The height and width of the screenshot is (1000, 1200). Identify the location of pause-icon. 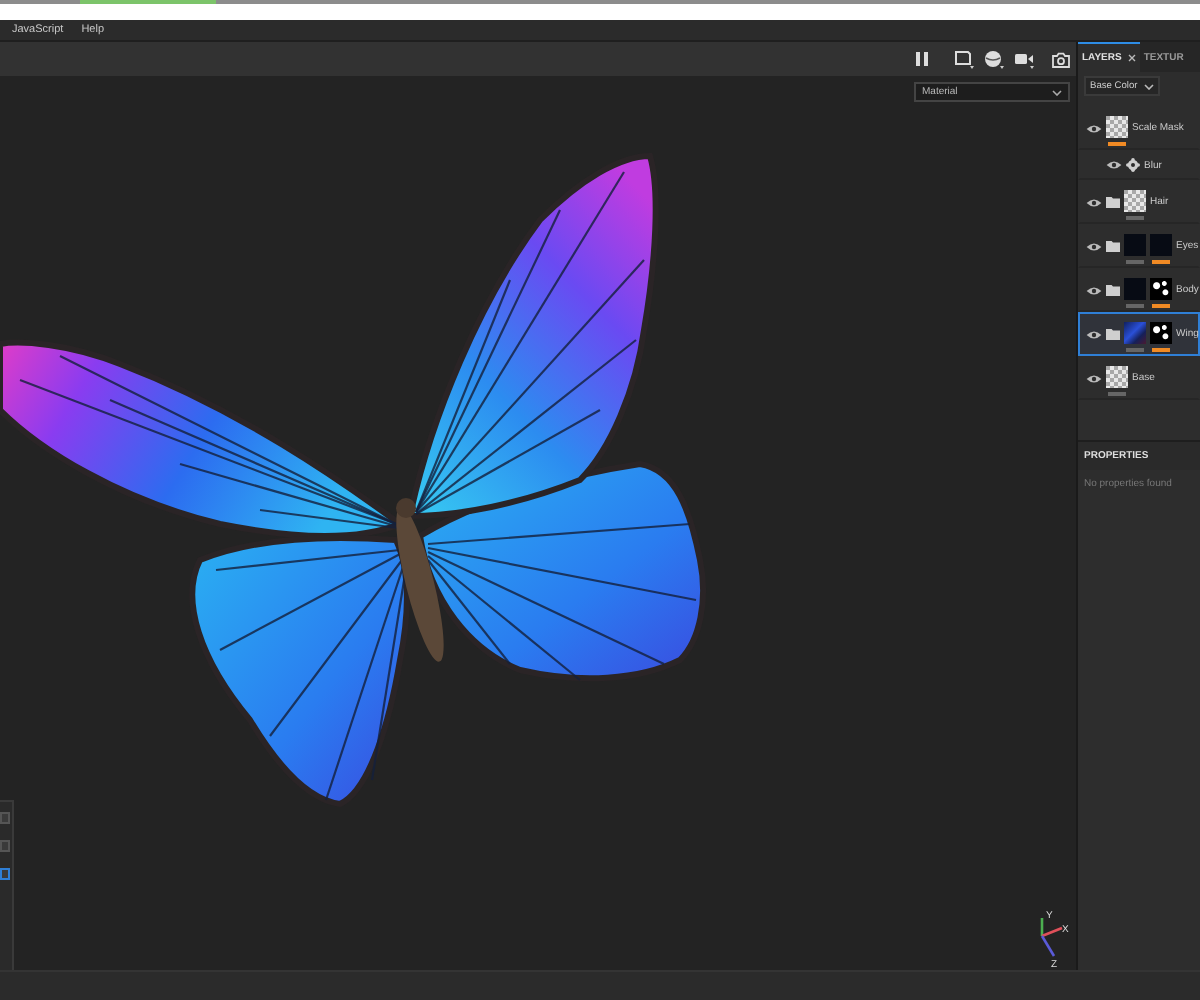
(922, 59).